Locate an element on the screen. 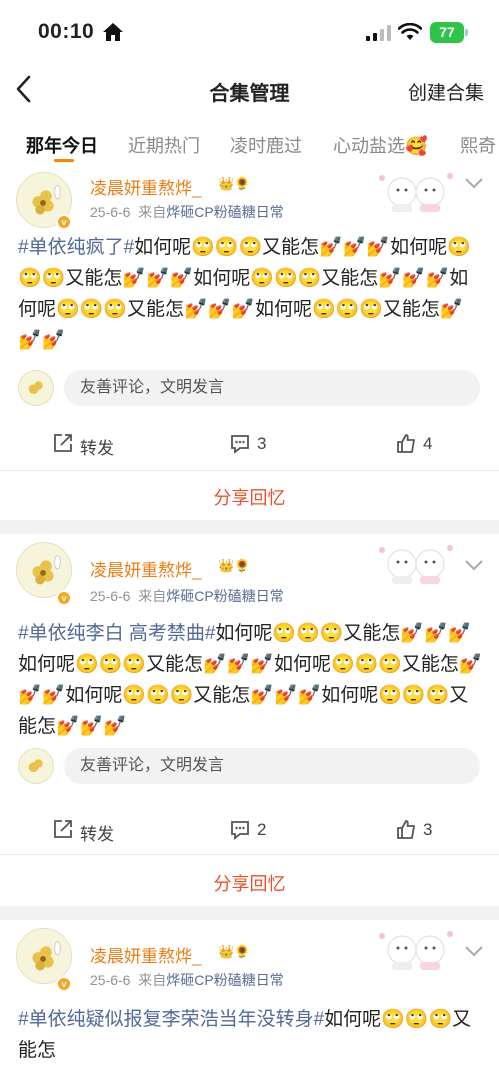 The width and height of the screenshot is (499, 1080). like-count: 4 is located at coordinates (427, 444).